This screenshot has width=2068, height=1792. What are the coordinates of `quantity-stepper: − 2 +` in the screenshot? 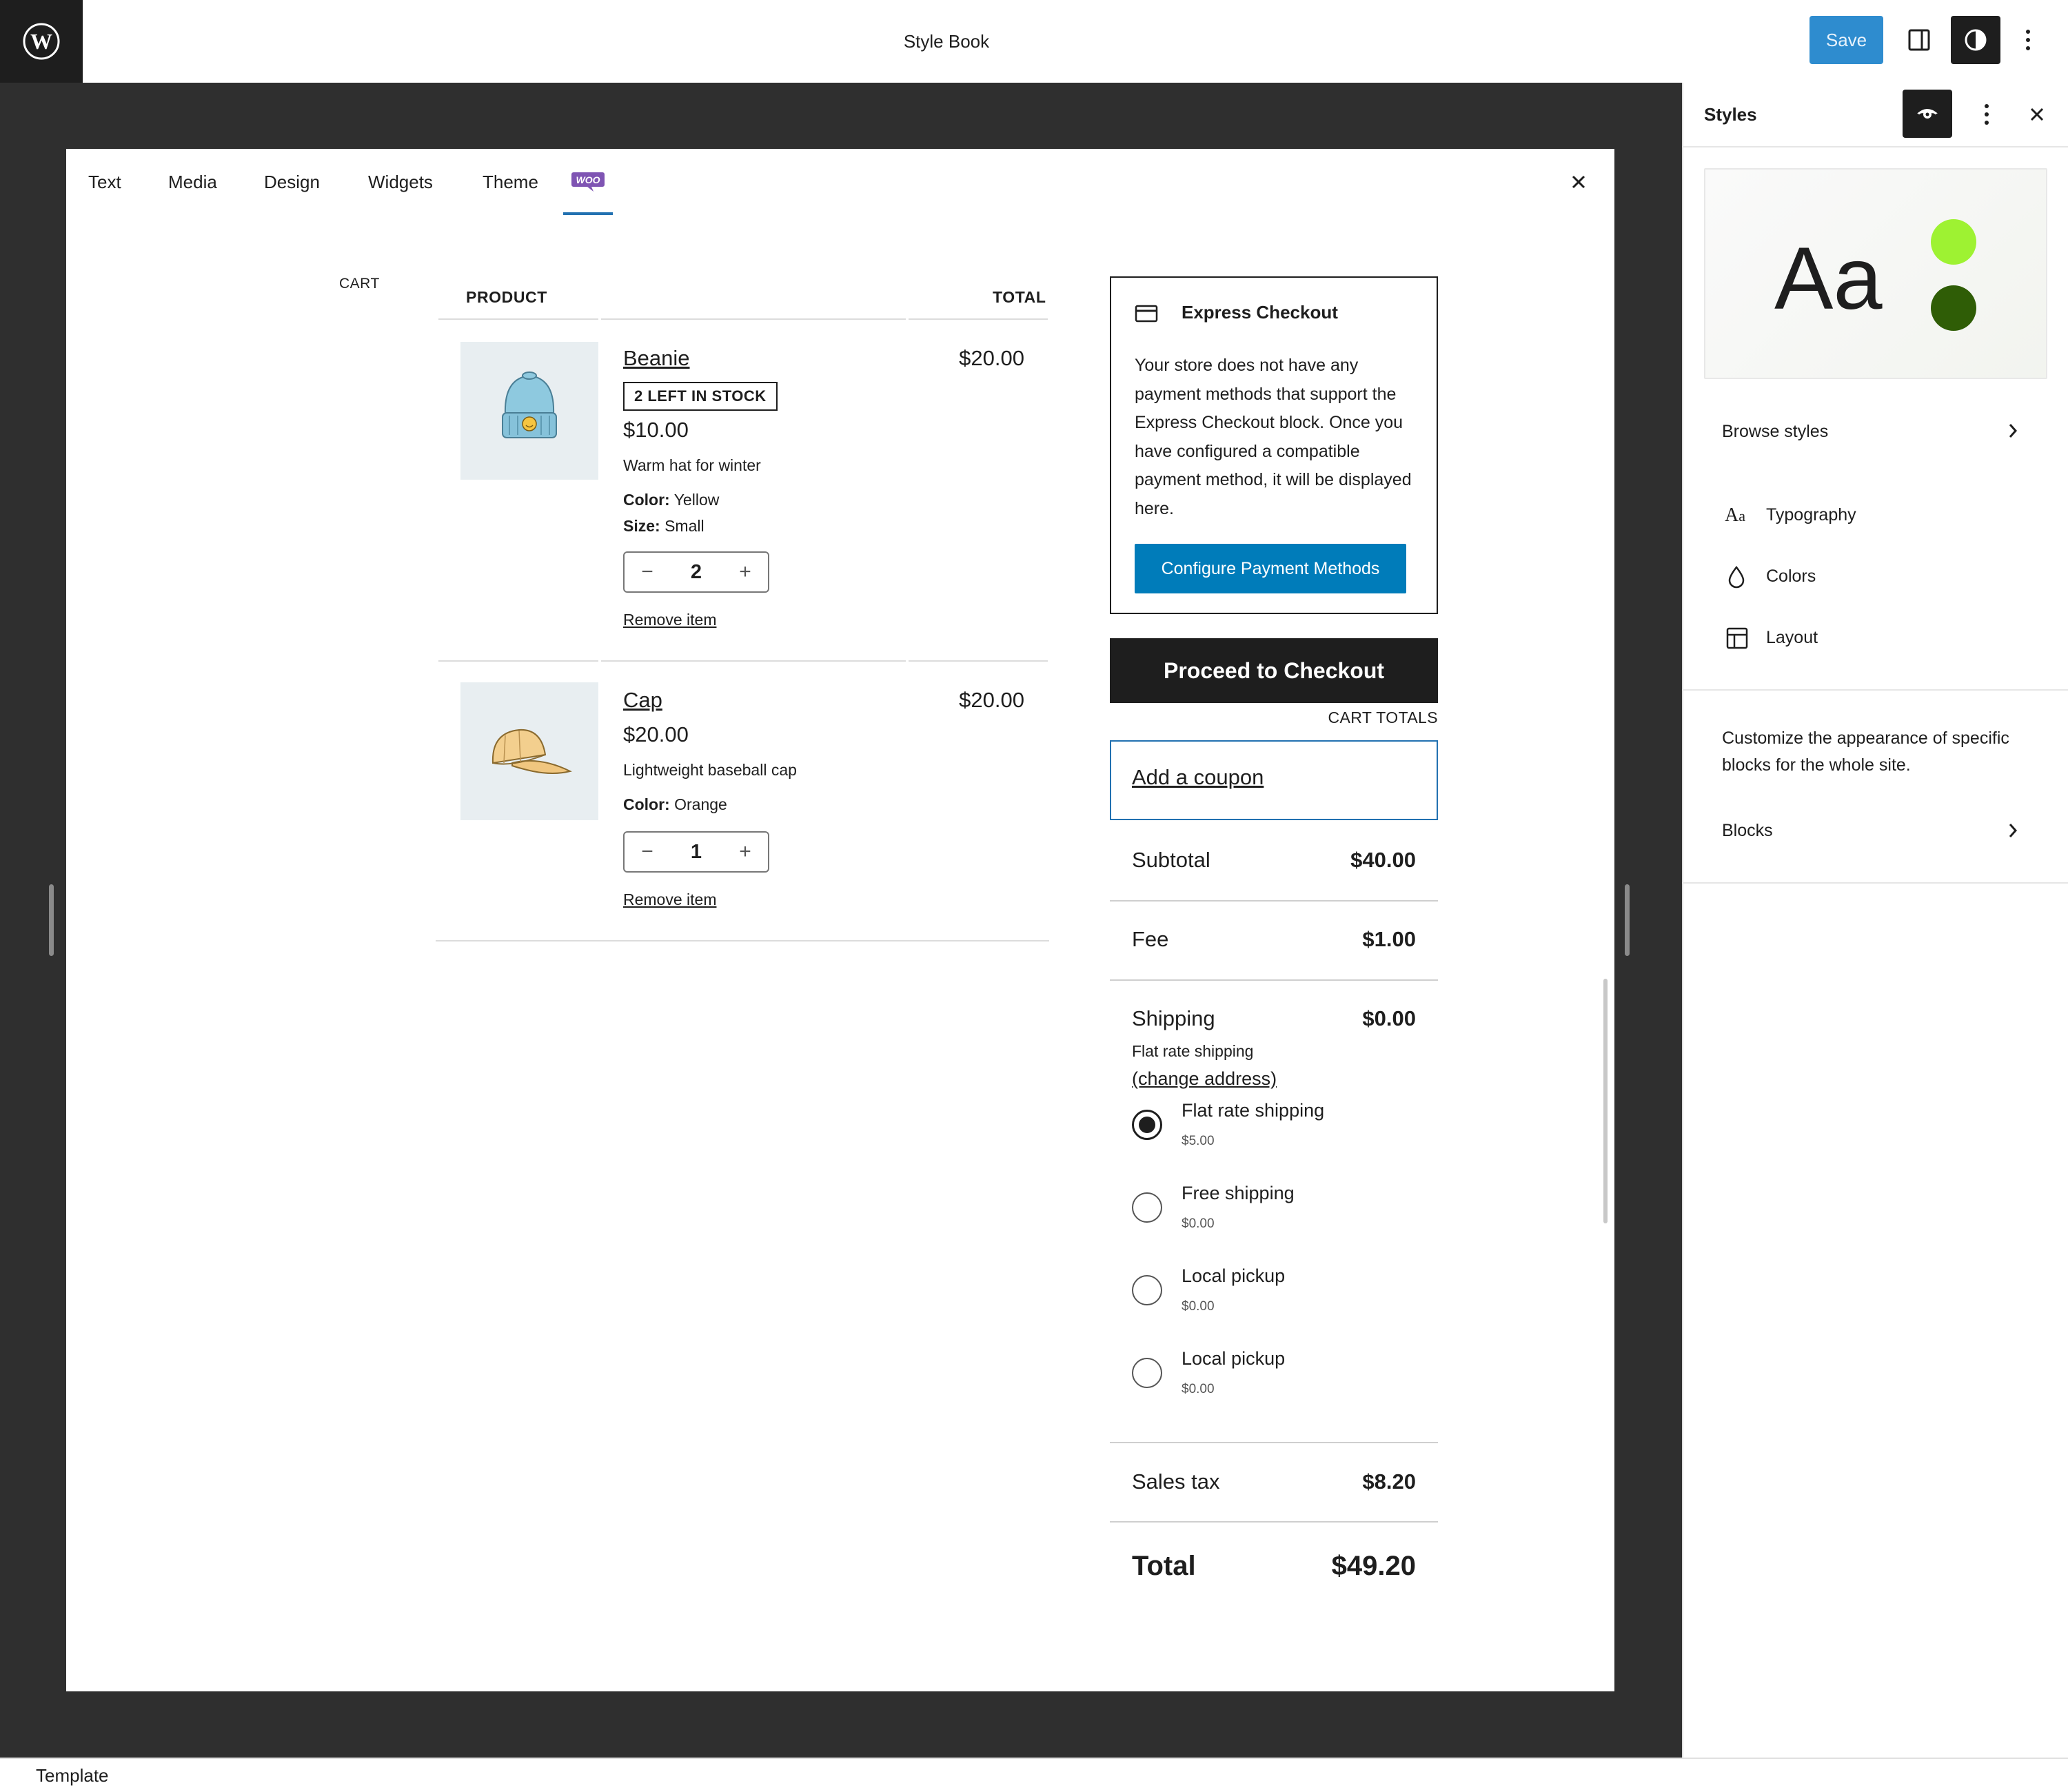 It's located at (696, 572).